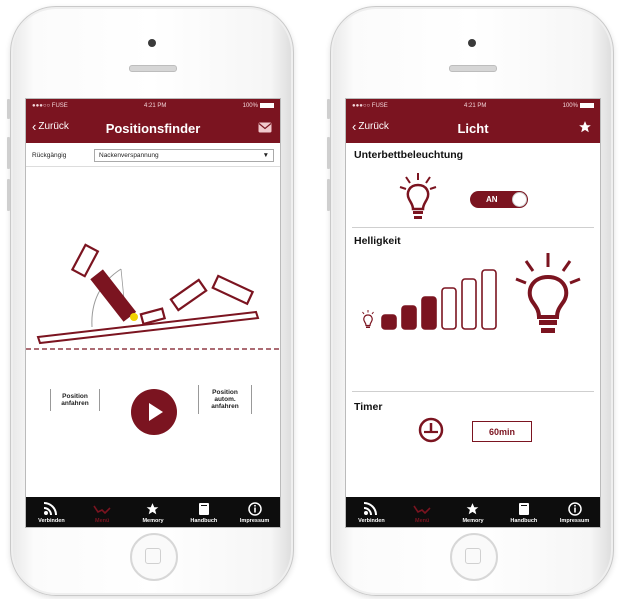 The width and height of the screenshot is (622, 599). Describe the element at coordinates (265, 155) in the screenshot. I see `caret-down-icon: ▼` at that location.